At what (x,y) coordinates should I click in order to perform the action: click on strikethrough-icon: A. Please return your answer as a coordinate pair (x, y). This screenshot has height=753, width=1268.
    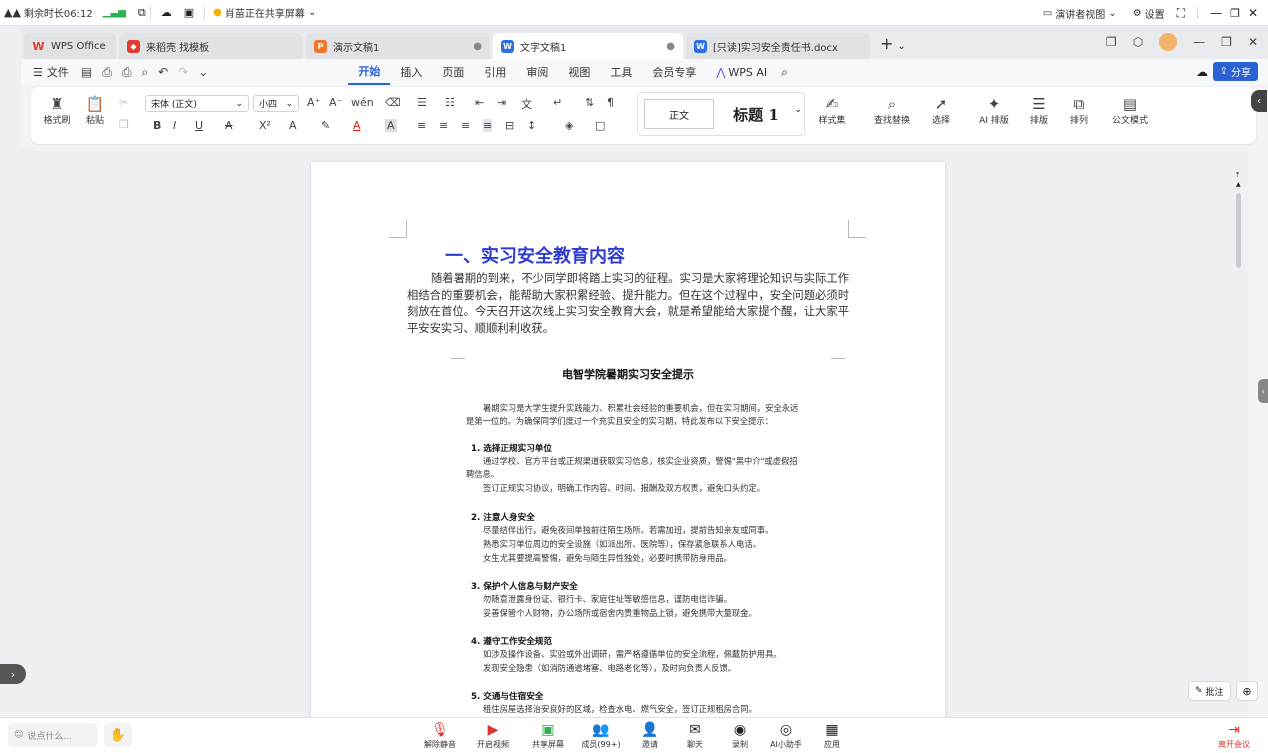
    Looking at the image, I should click on (229, 125).